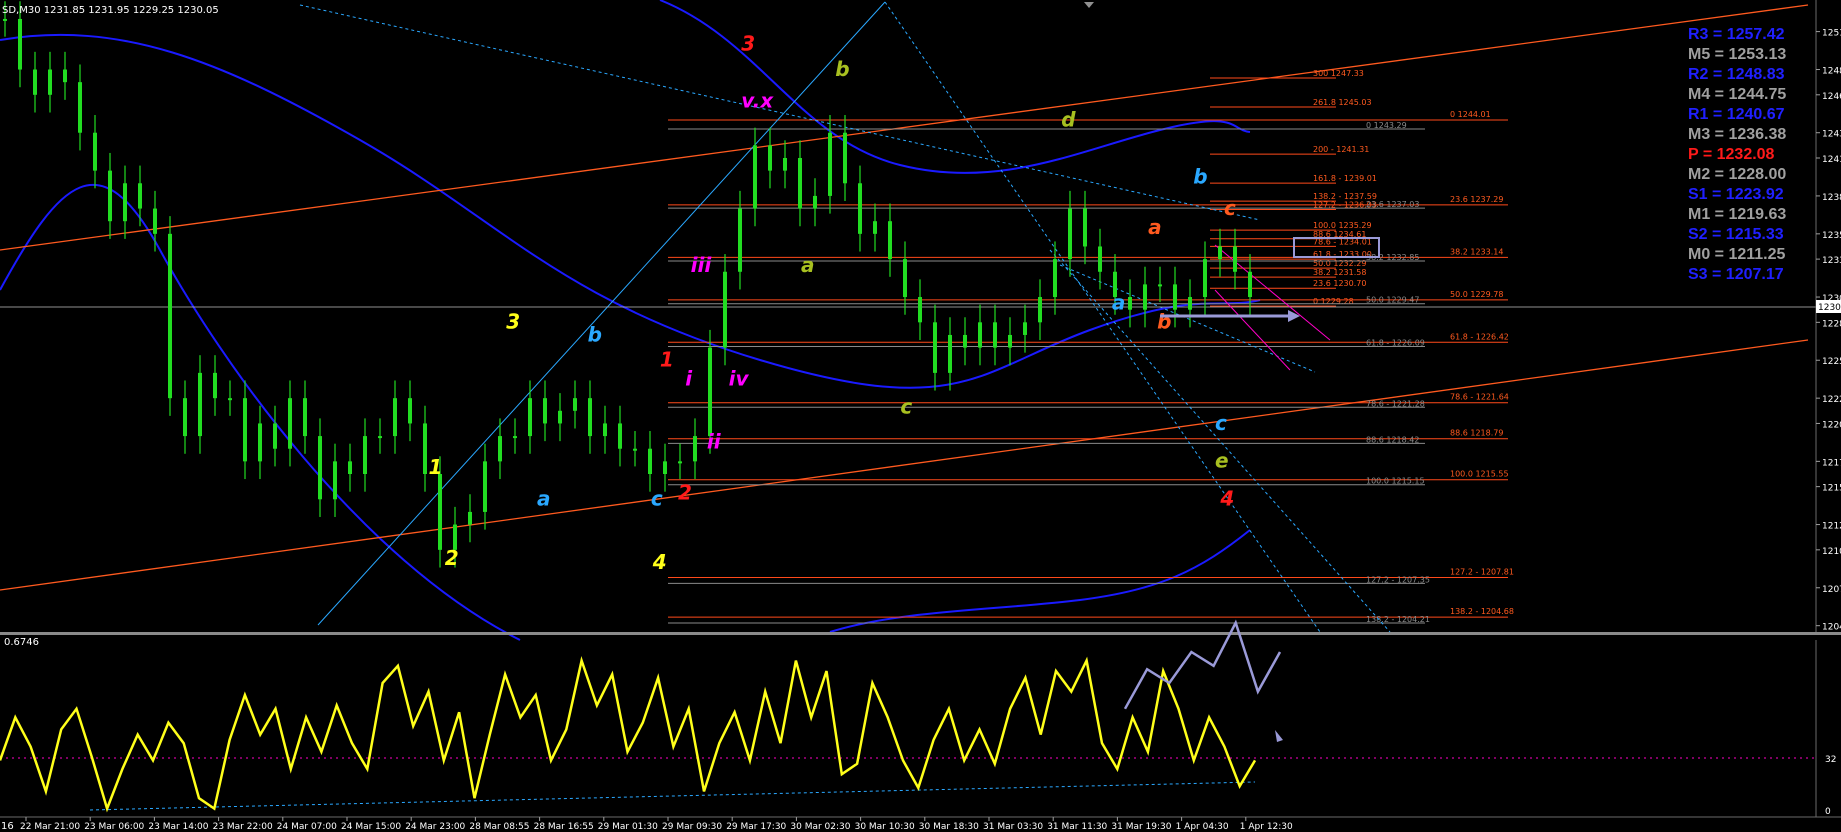 The image size is (1841, 832). I want to click on pivot-label: R3 = 1257.42, so click(1736, 34).